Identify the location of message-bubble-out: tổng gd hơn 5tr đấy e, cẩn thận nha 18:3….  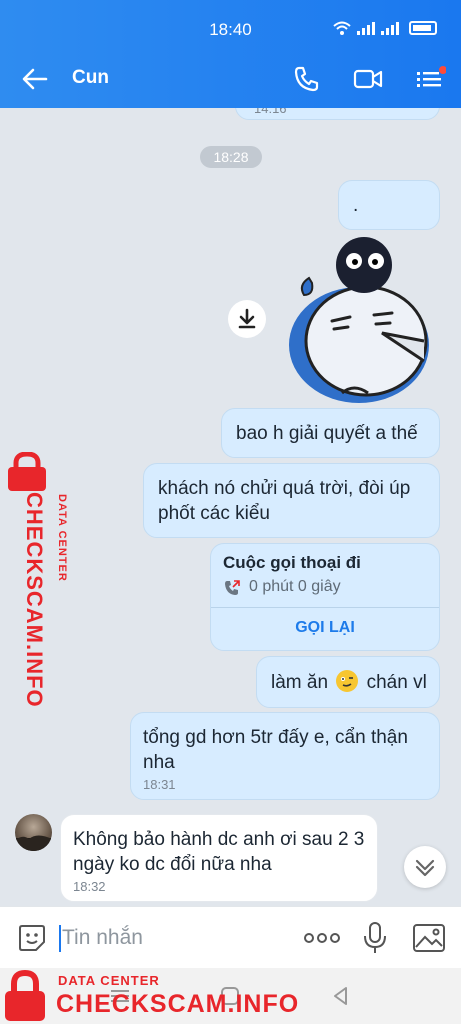
(285, 756).